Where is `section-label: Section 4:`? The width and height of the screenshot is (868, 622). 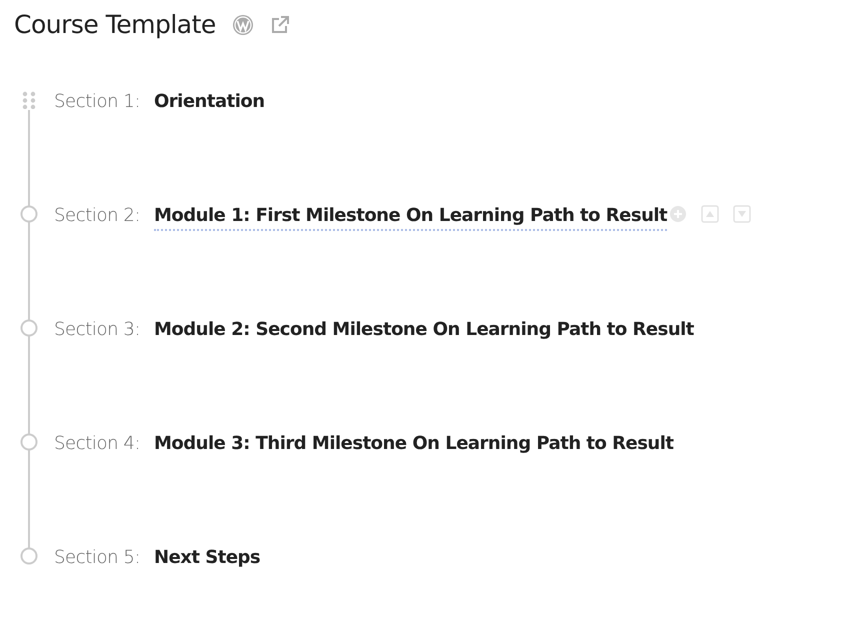
section-label: Section 4: is located at coordinates (98, 444).